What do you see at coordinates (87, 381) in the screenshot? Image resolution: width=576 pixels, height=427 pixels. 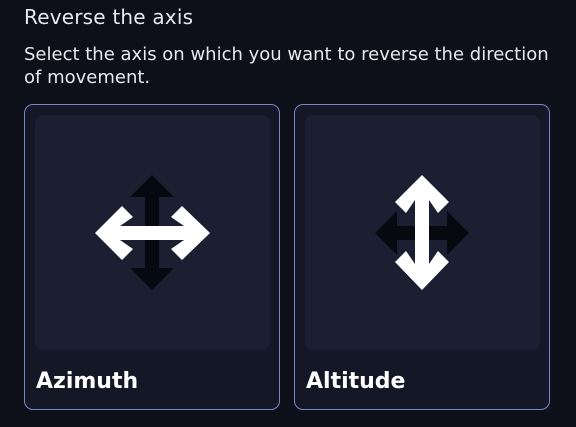 I see `azimuth-label: Azimuth` at bounding box center [87, 381].